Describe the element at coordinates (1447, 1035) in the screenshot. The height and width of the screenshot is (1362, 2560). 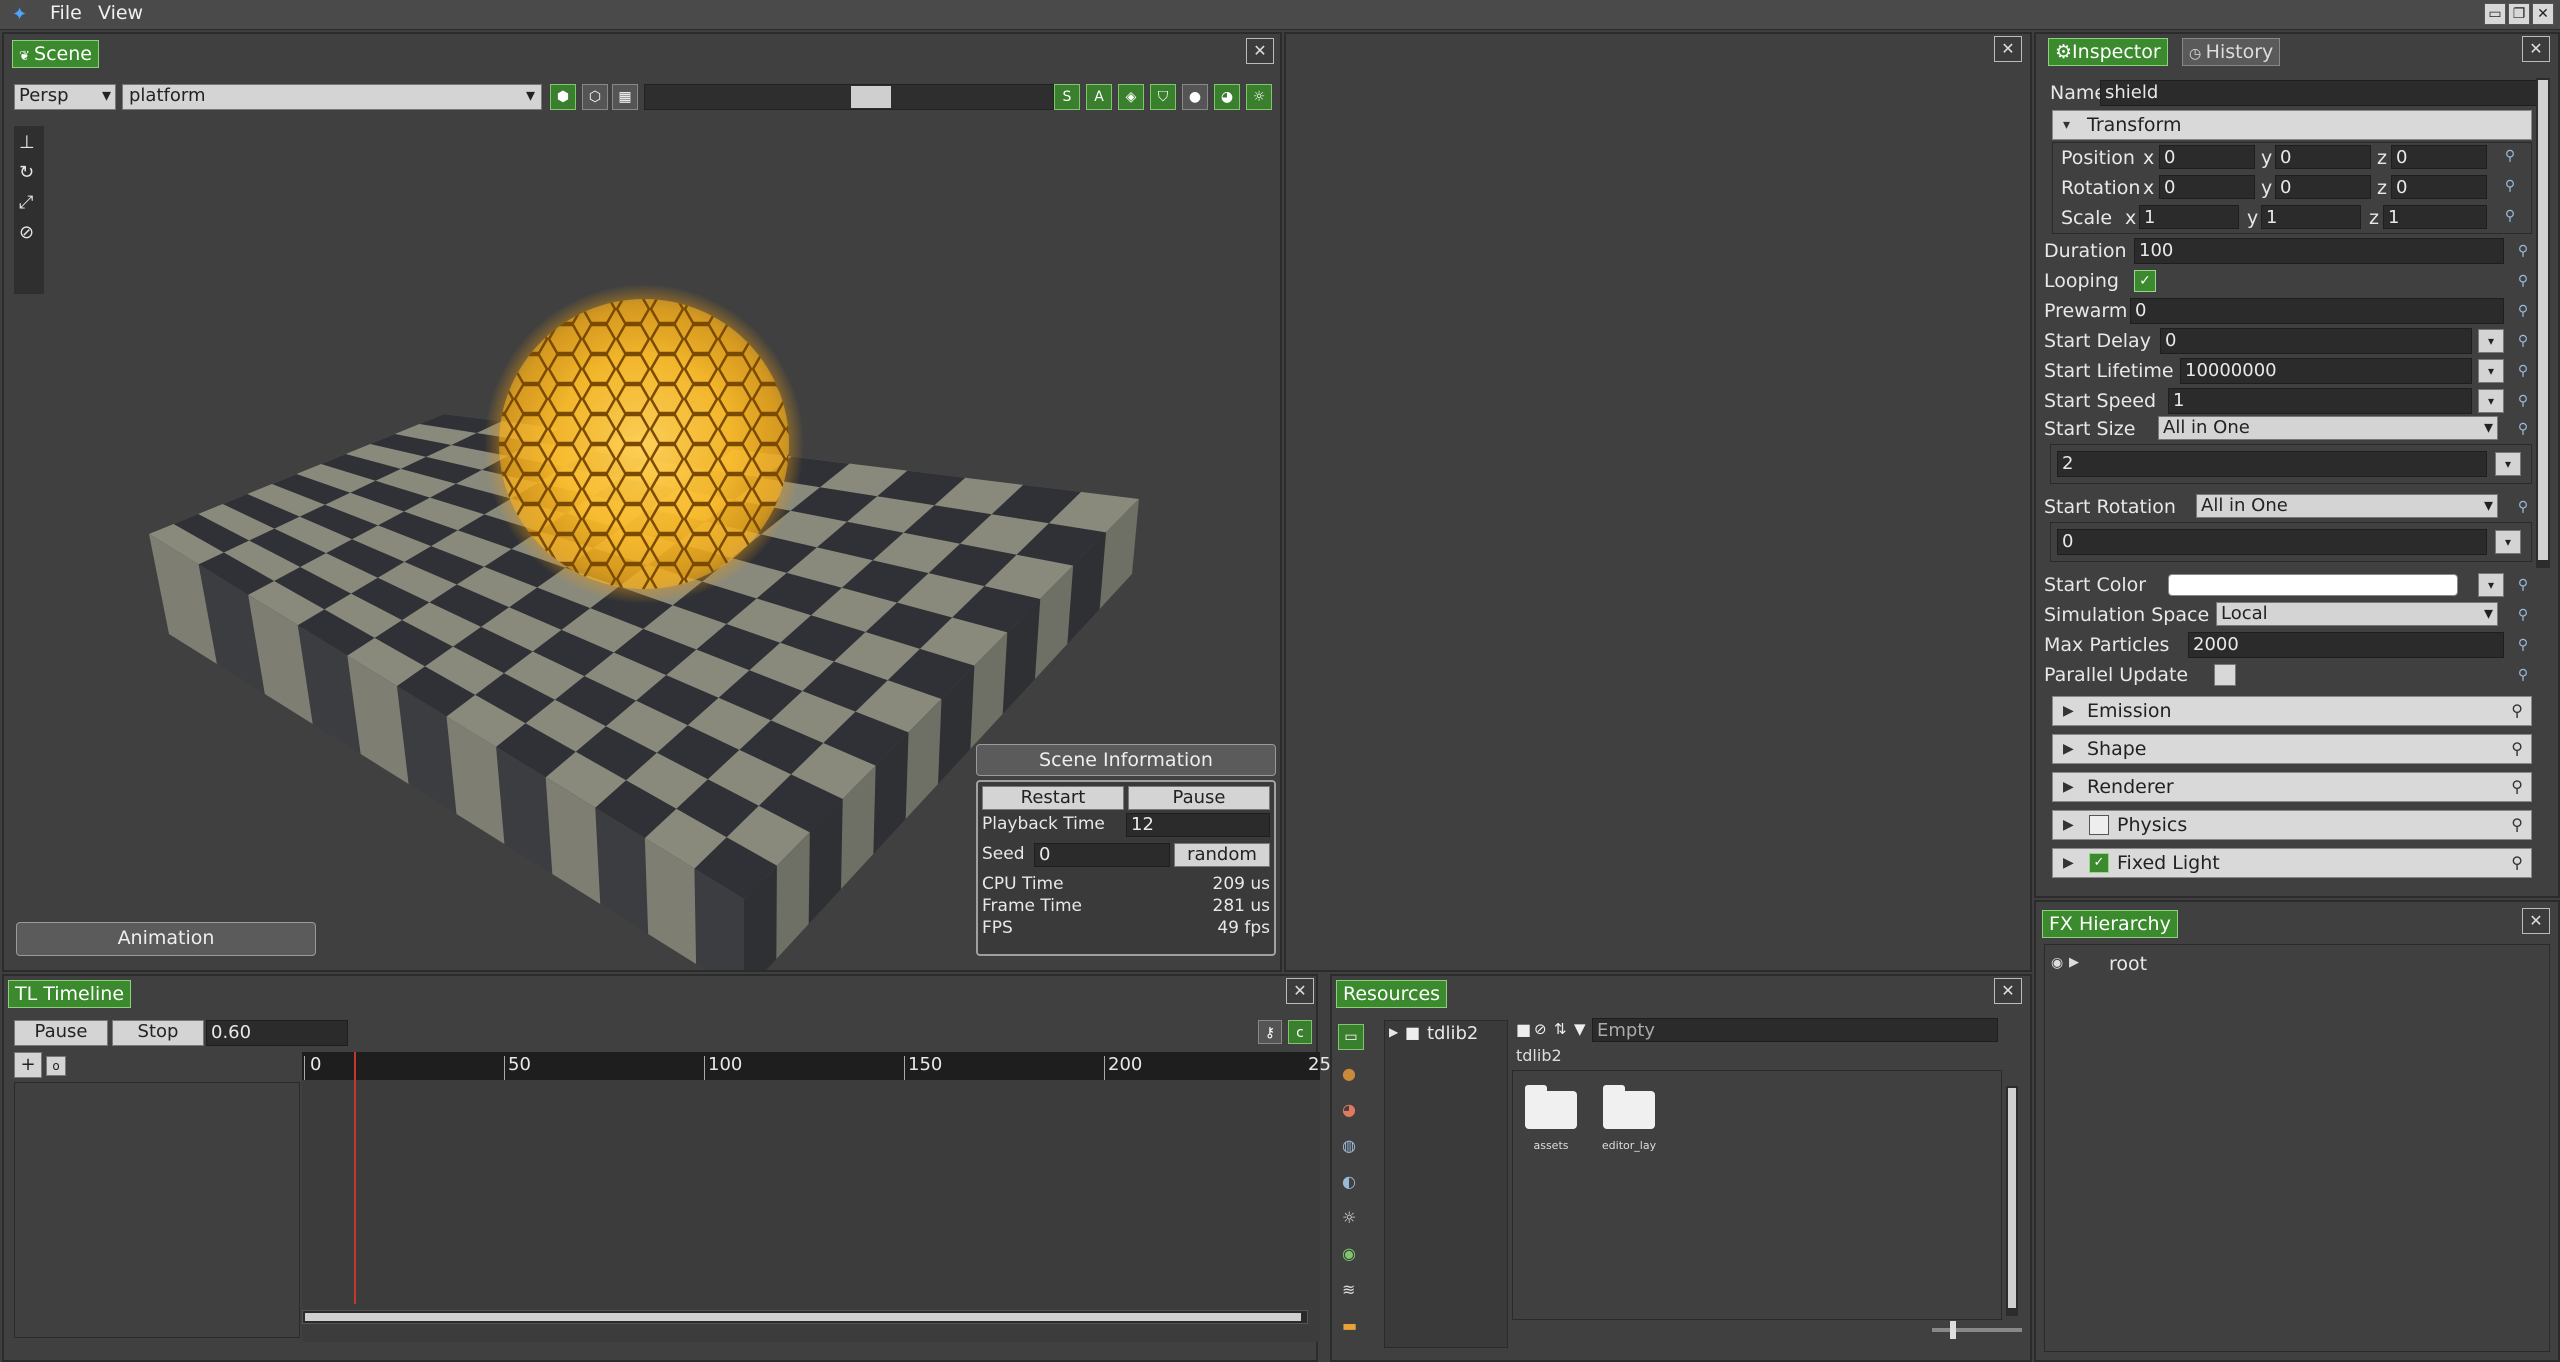
I see `tree-item-tdlib2: ▶ ■ tdlib2` at that location.